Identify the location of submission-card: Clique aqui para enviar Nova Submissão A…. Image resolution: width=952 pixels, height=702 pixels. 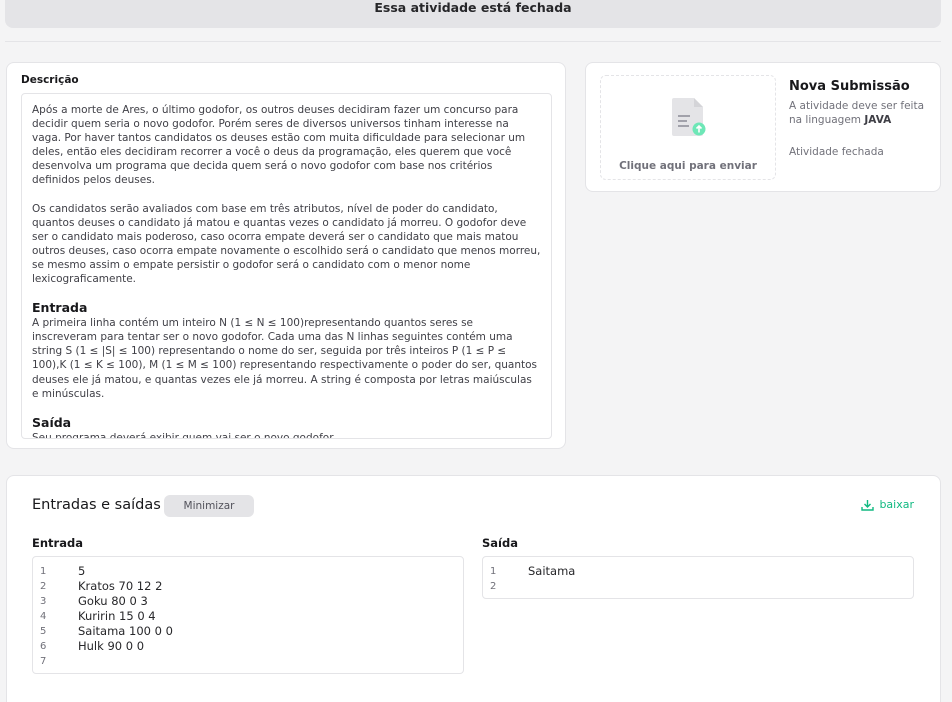
(763, 127).